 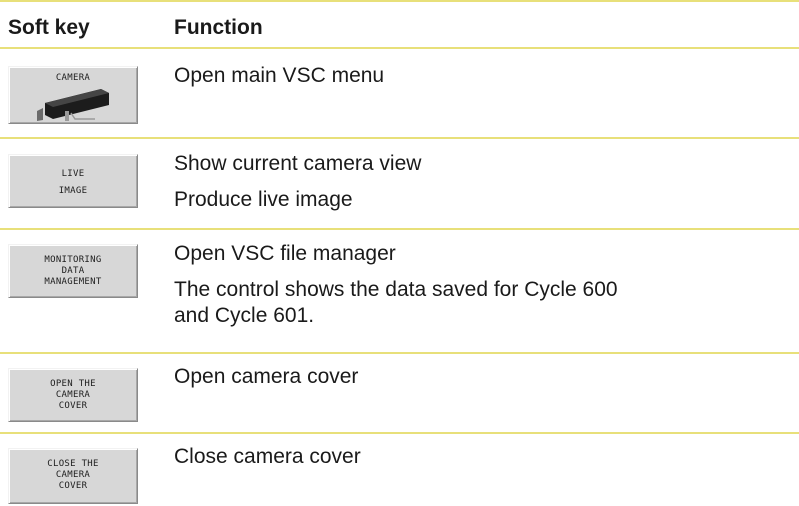 I want to click on softkey-open-camera-cover-button: OPEN THE CAMERA COVER, so click(x=73, y=395).